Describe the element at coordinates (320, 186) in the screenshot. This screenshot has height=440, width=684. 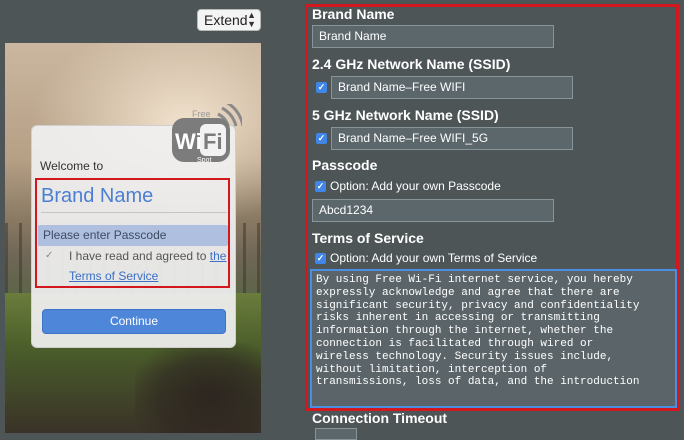
I see `passcode-option-checkbox: ✓` at that location.